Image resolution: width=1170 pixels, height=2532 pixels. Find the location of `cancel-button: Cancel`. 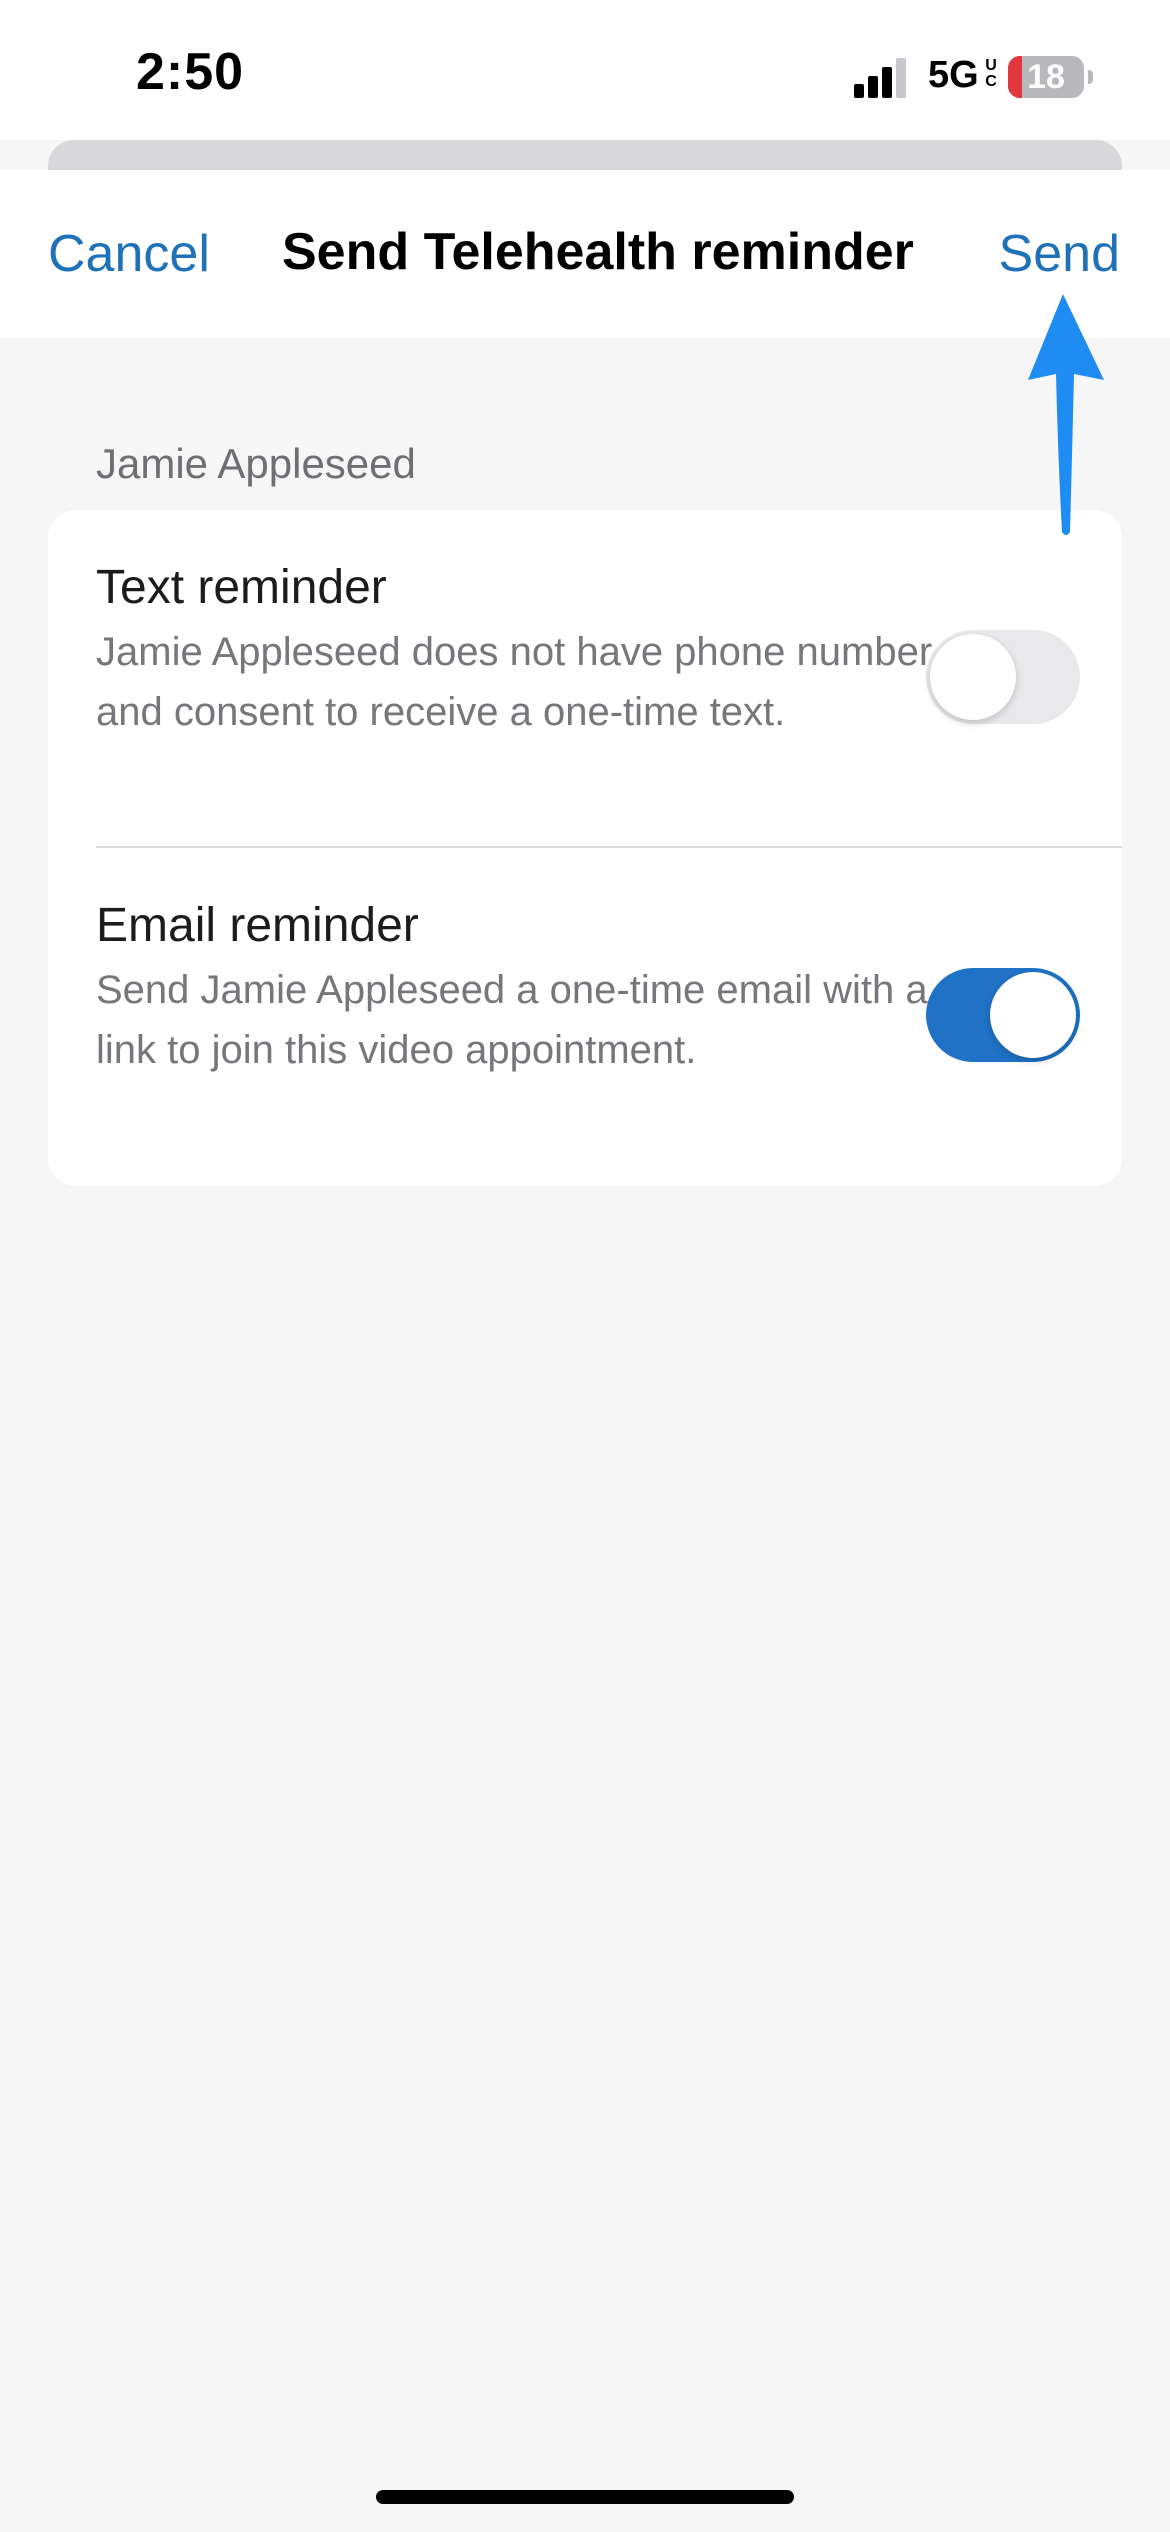

cancel-button: Cancel is located at coordinates (129, 254).